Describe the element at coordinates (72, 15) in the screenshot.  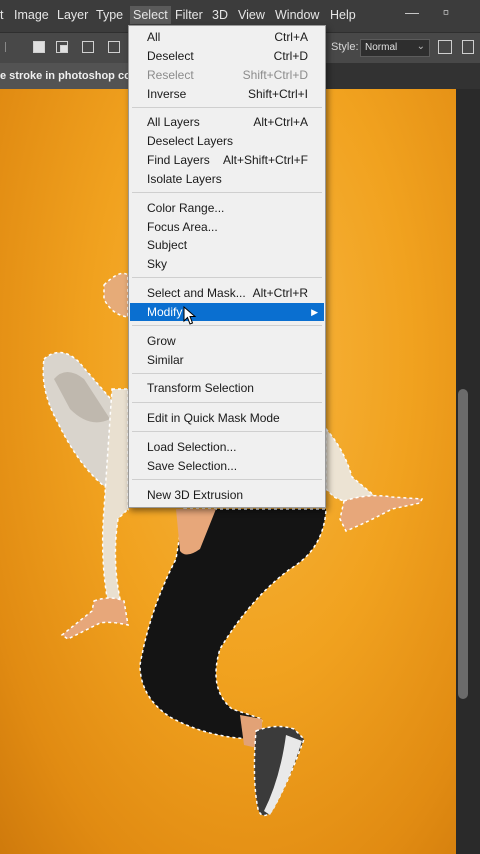
I see `menu-layer: Layer` at that location.